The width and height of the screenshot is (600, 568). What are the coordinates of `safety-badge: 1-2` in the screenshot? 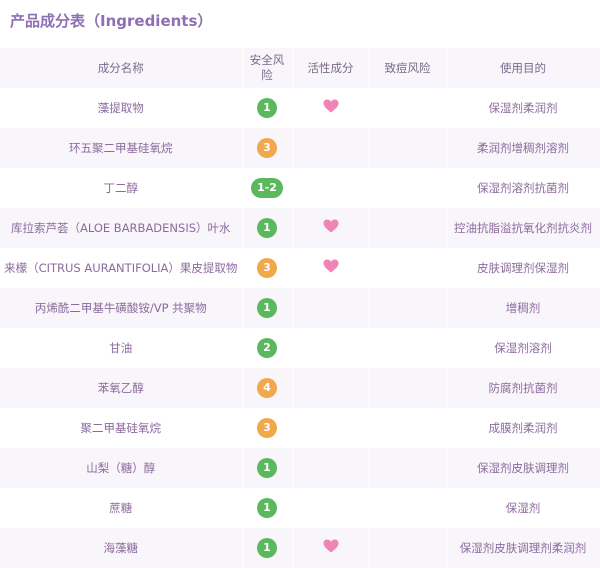 It's located at (267, 188).